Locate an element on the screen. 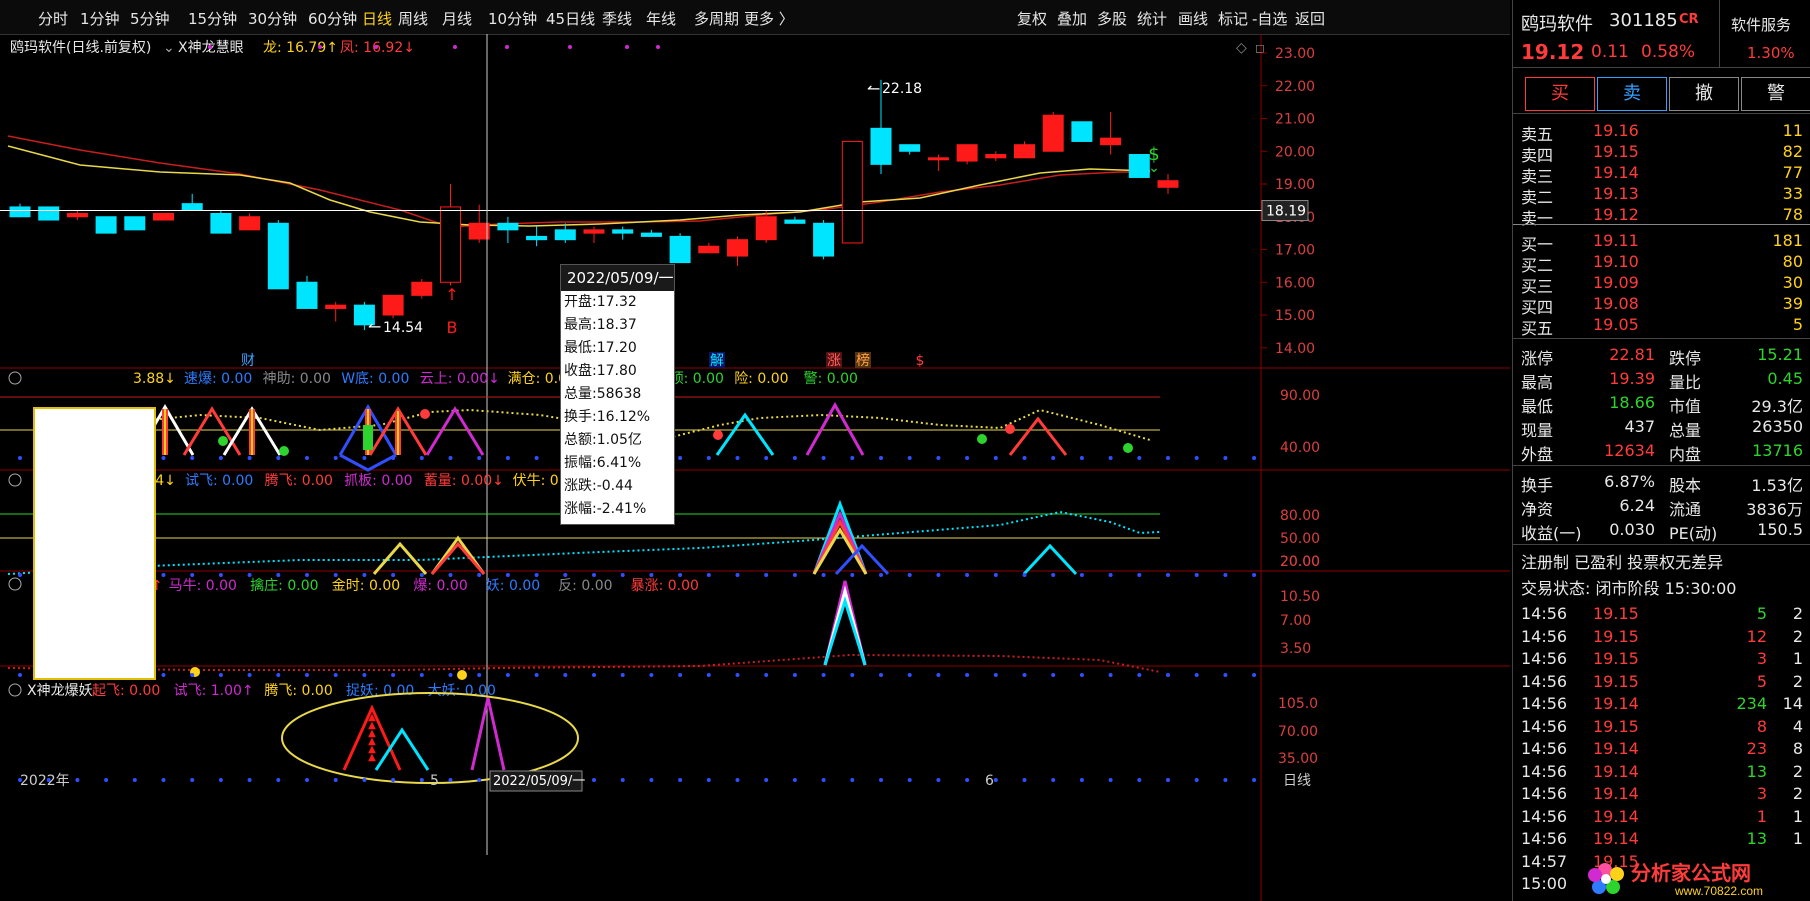 This screenshot has height=901, width=1810. ask-volume: 11 is located at coordinates (1792, 130).